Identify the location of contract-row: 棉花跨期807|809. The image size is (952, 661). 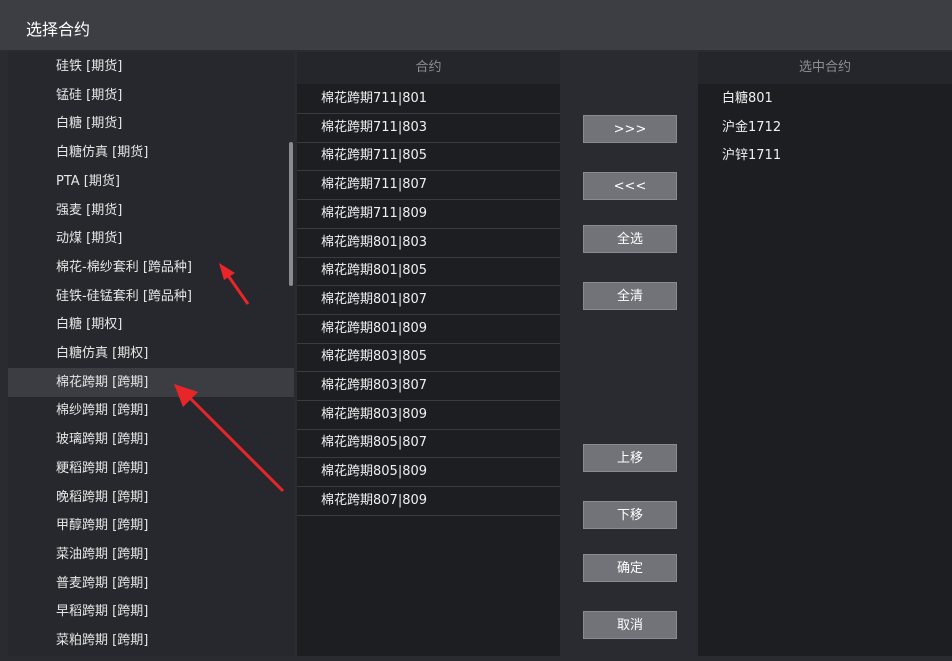
(428, 501).